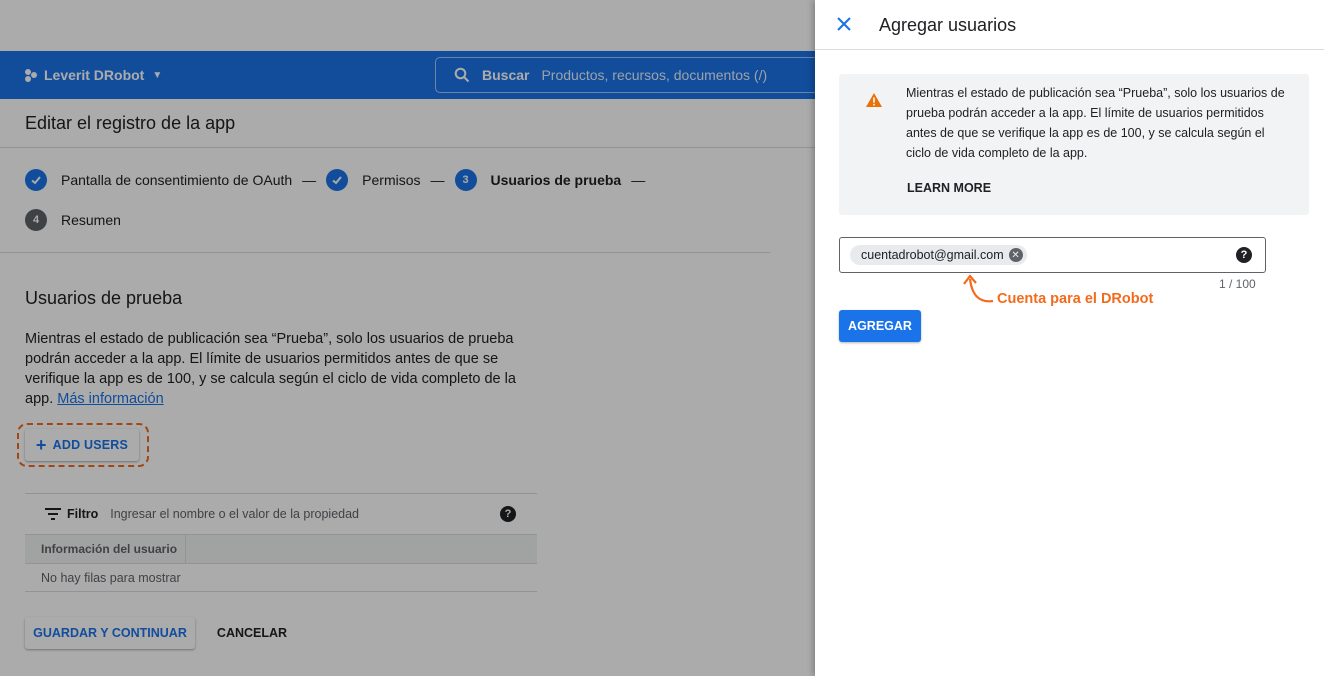  Describe the element at coordinates (1069, 25) in the screenshot. I see `panel-header: Agregar usuarios` at that location.